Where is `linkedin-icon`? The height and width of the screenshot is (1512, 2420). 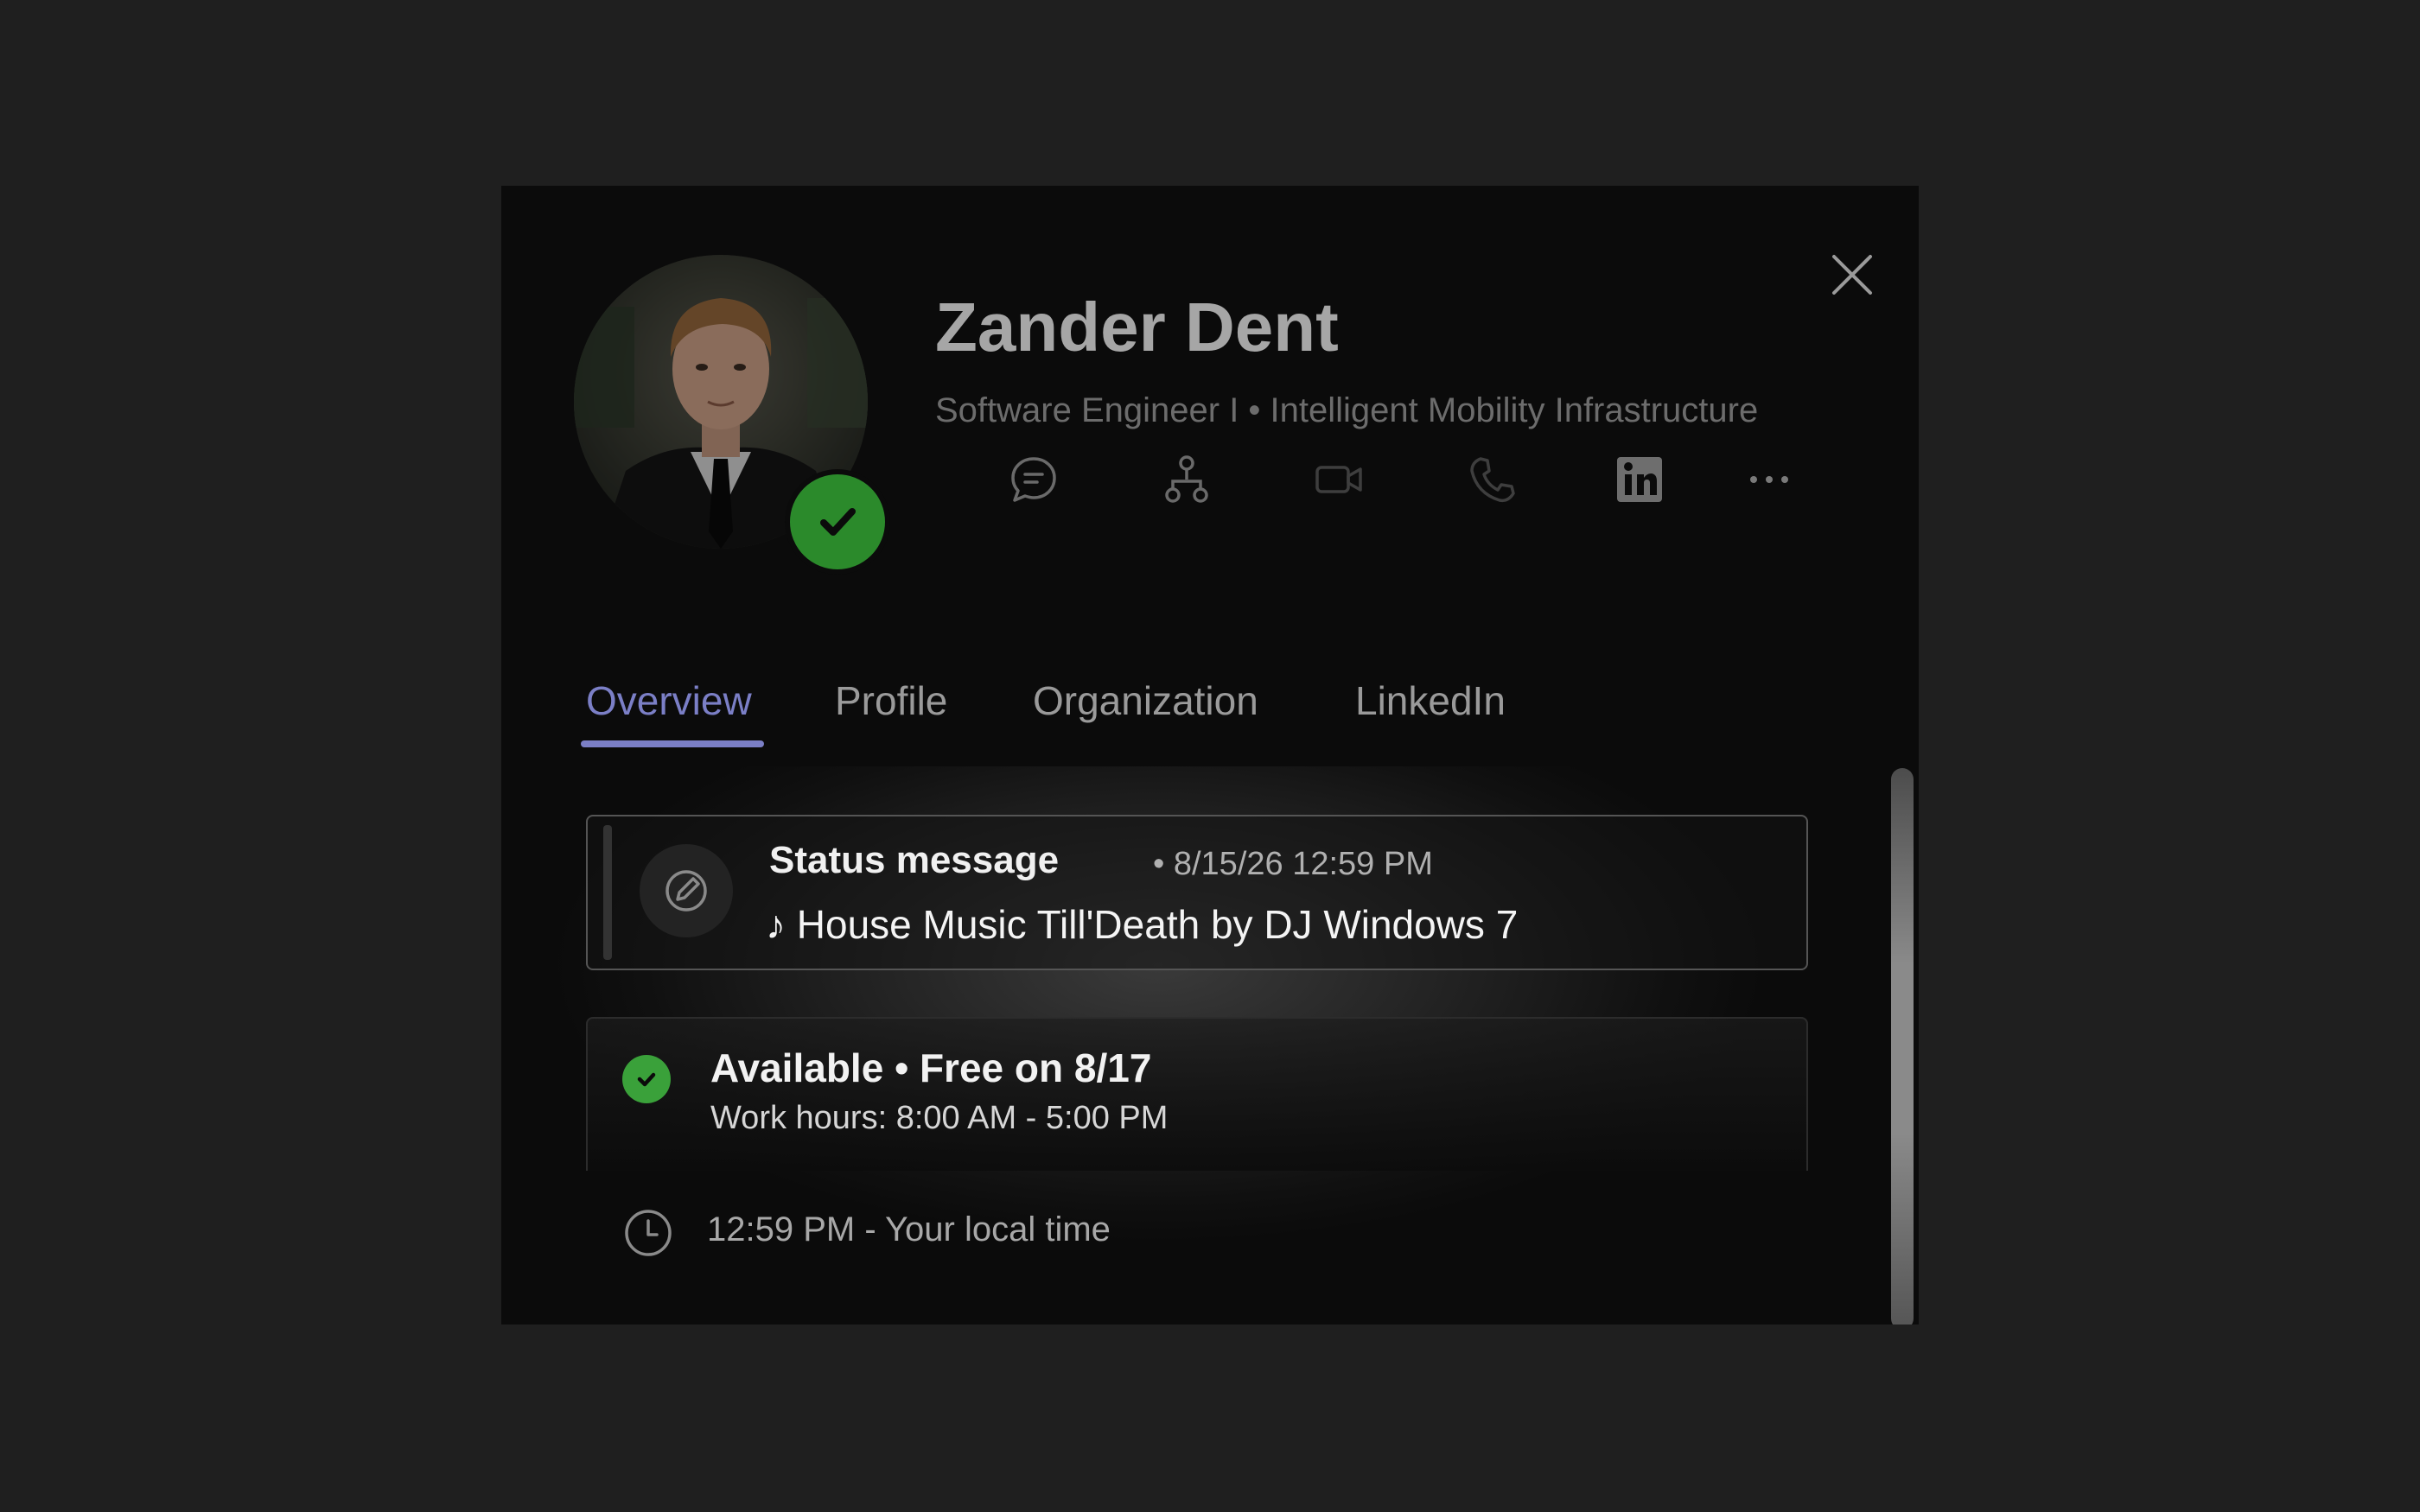
linkedin-icon is located at coordinates (1639, 479).